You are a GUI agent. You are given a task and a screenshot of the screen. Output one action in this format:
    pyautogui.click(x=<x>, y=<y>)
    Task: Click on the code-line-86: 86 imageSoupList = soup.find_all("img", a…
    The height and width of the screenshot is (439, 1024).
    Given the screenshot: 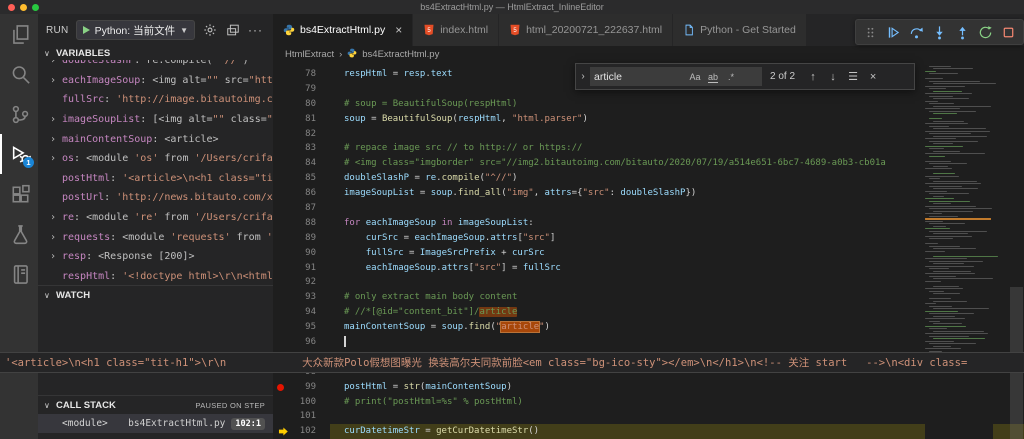 What is the action you would take?
    pyautogui.click(x=648, y=193)
    